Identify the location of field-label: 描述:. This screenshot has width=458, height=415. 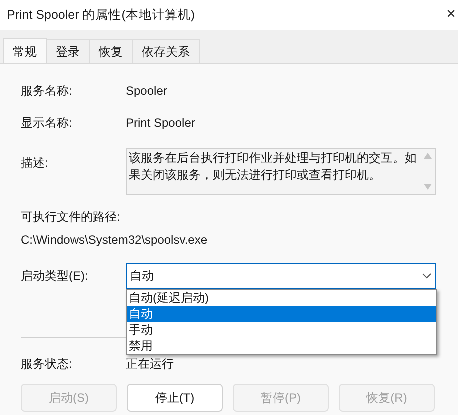
(35, 163).